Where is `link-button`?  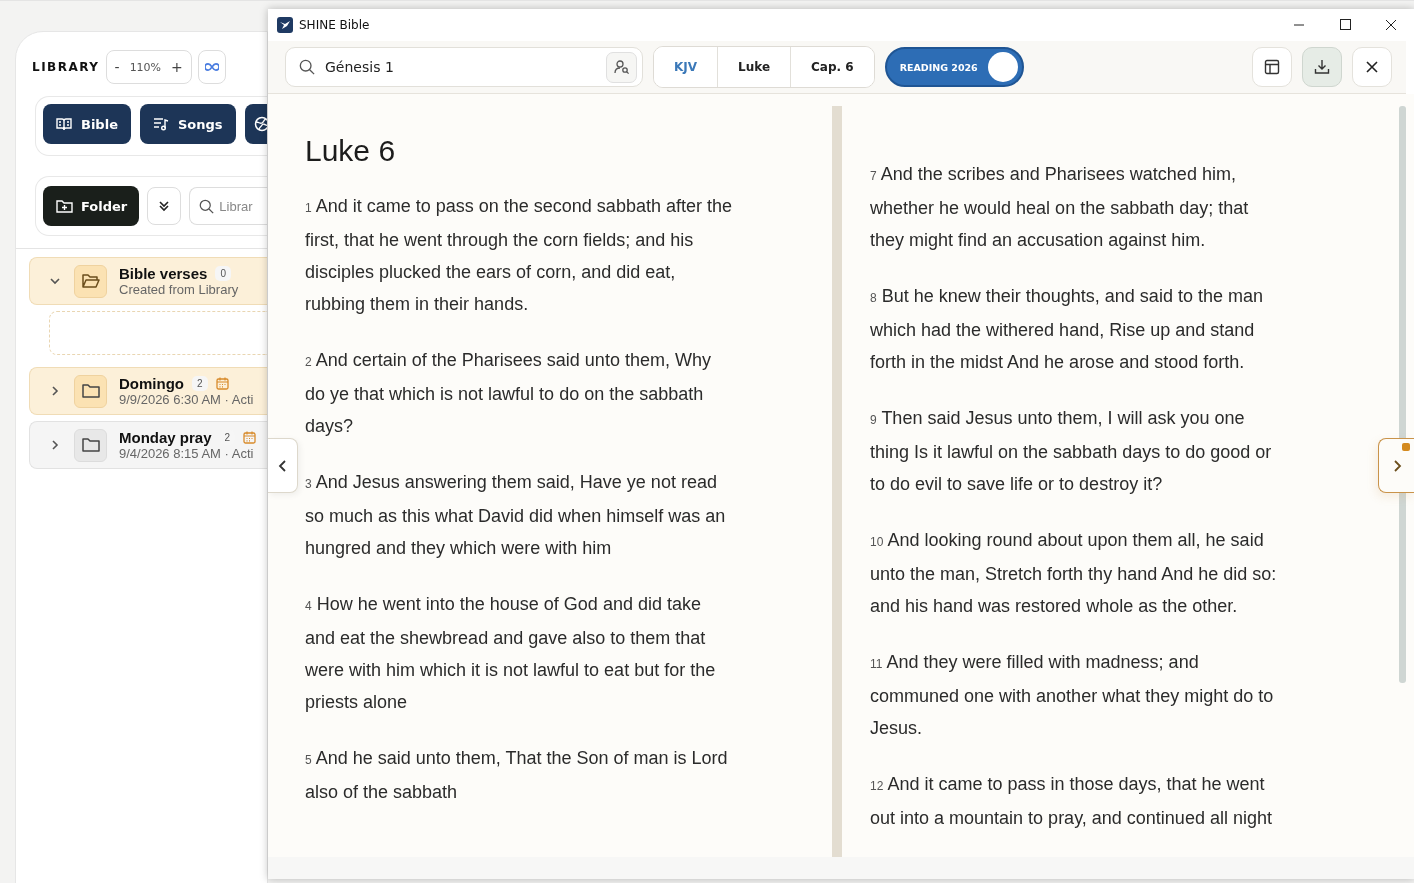
link-button is located at coordinates (211, 67).